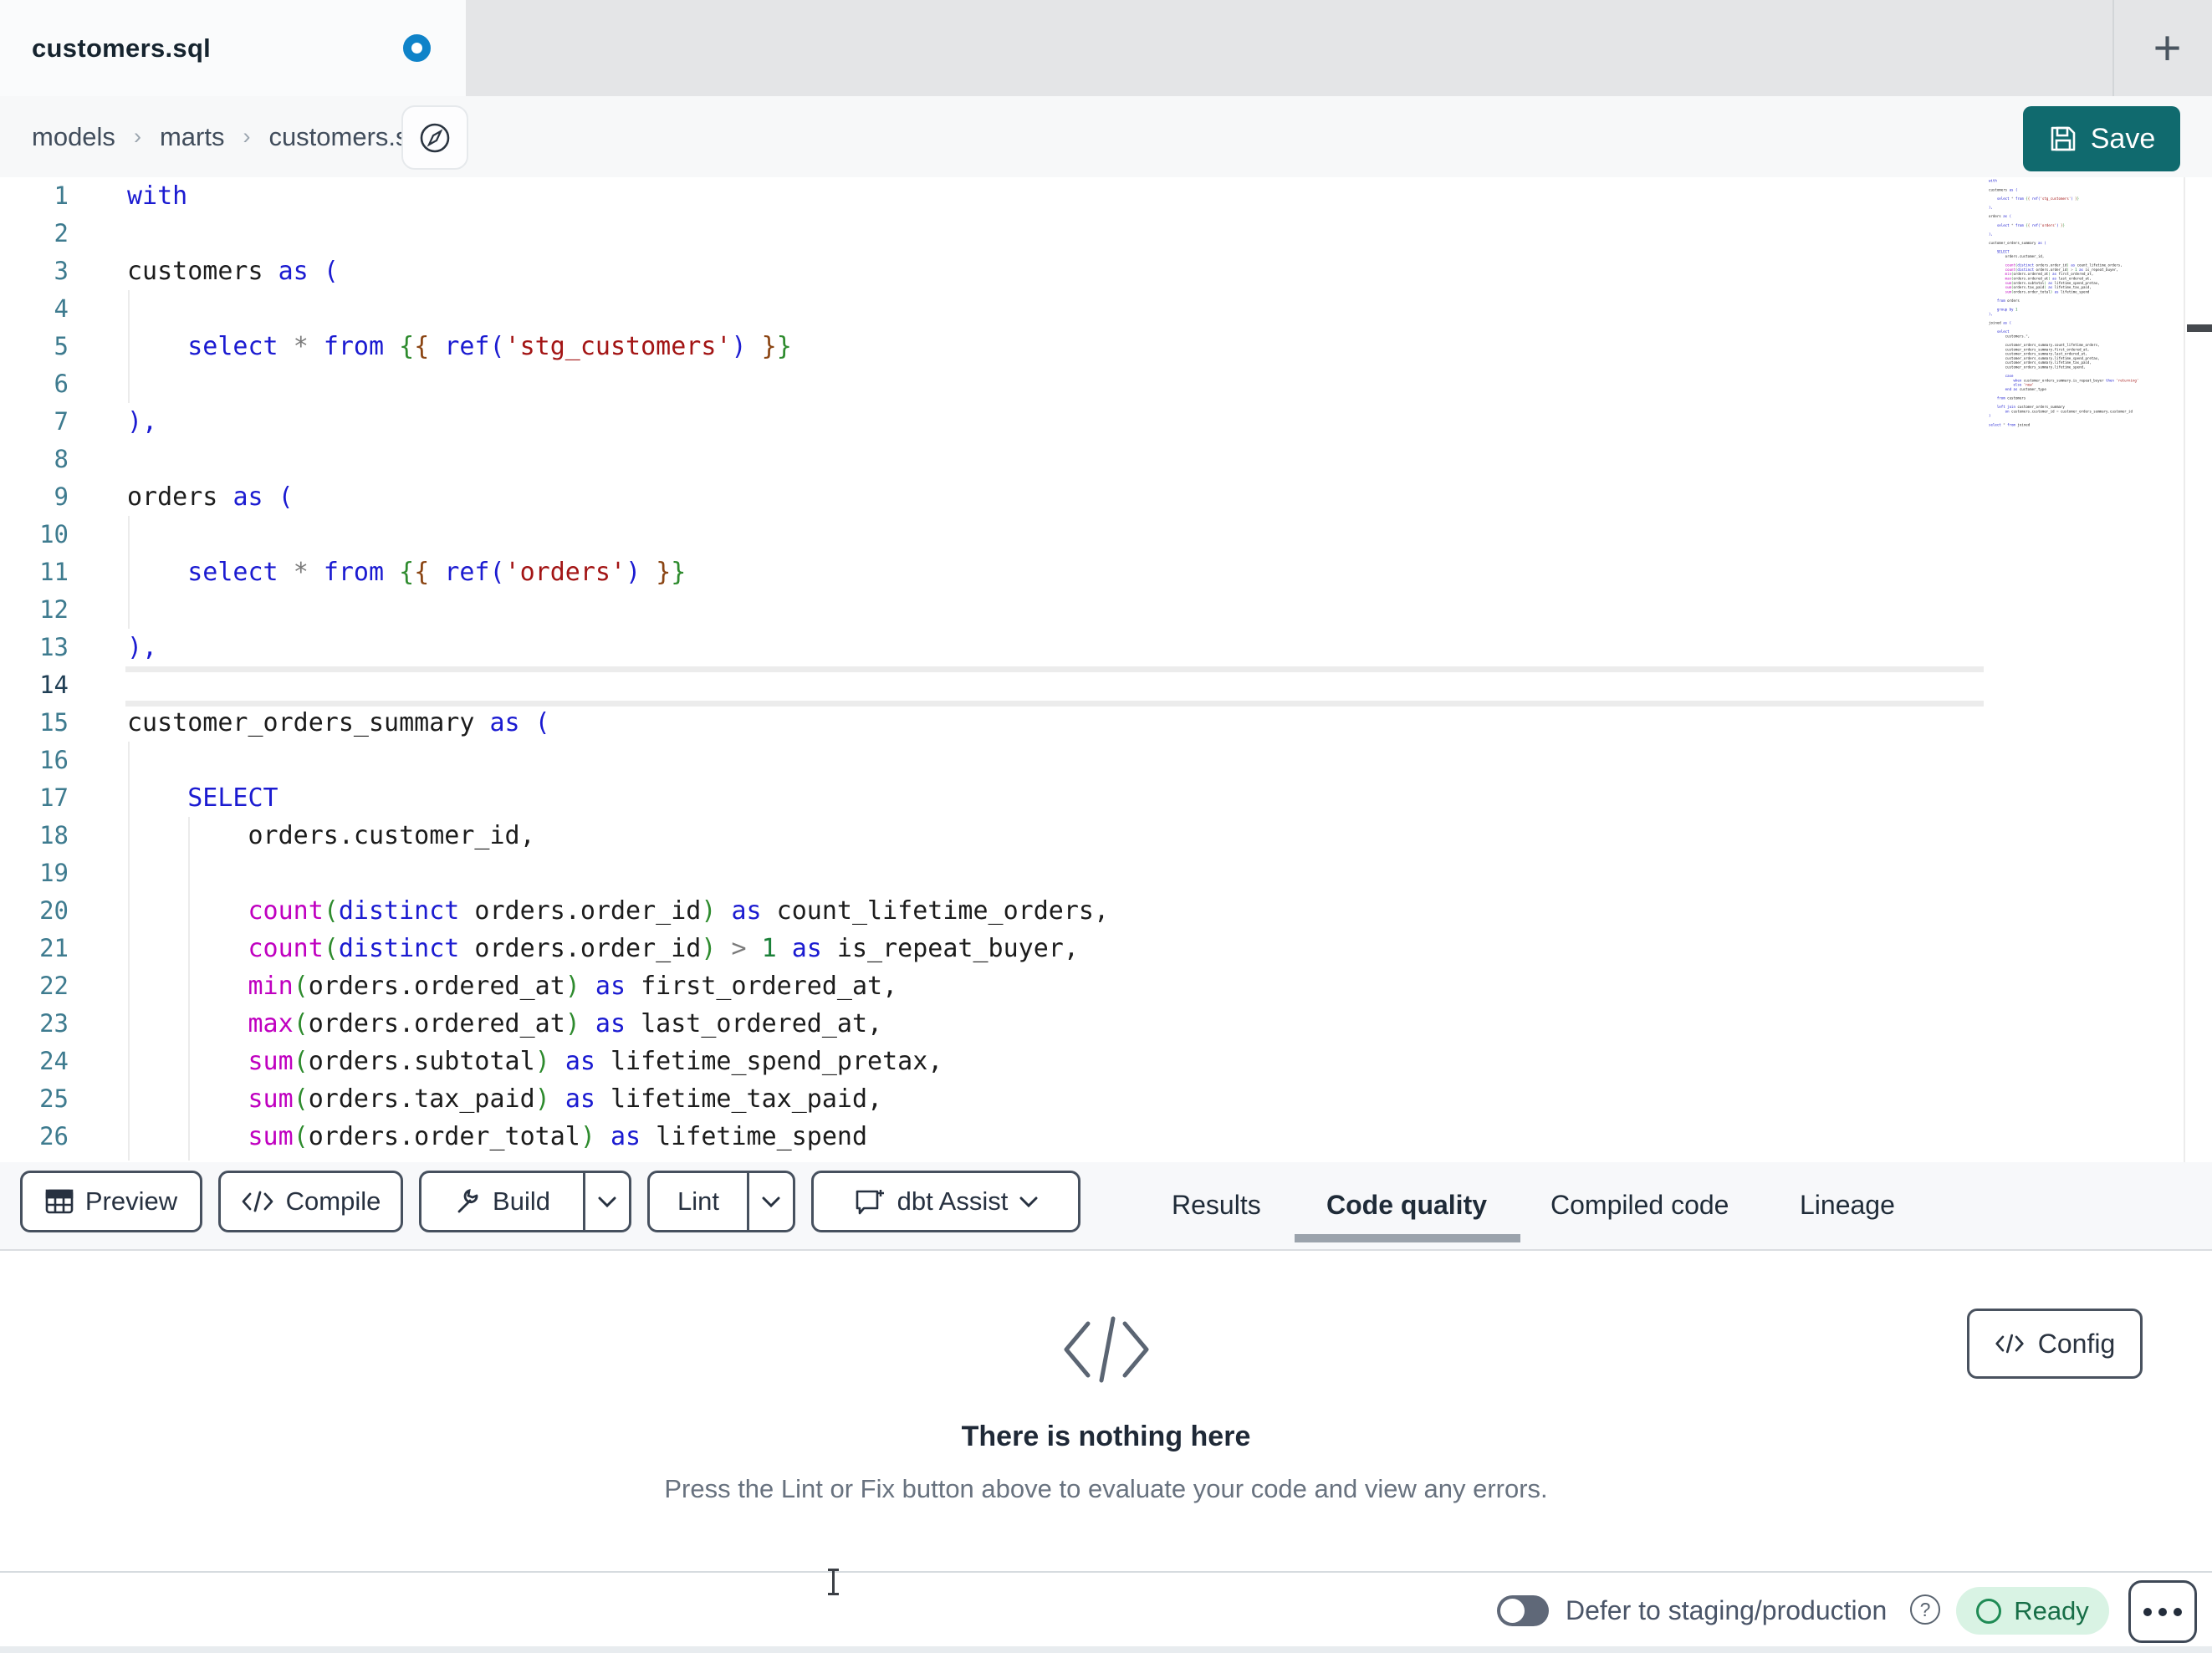  I want to click on code-line-15: customer_orders_summary as (, so click(618, 723).